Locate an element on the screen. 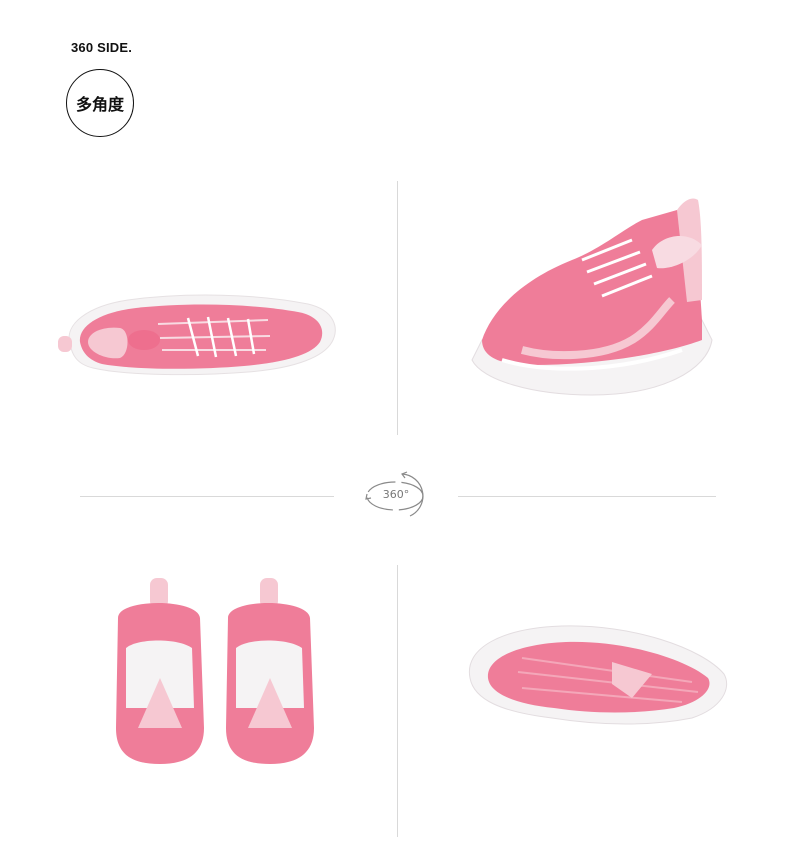 The image size is (790, 861). rotate-label: 360° is located at coordinates (396, 494).